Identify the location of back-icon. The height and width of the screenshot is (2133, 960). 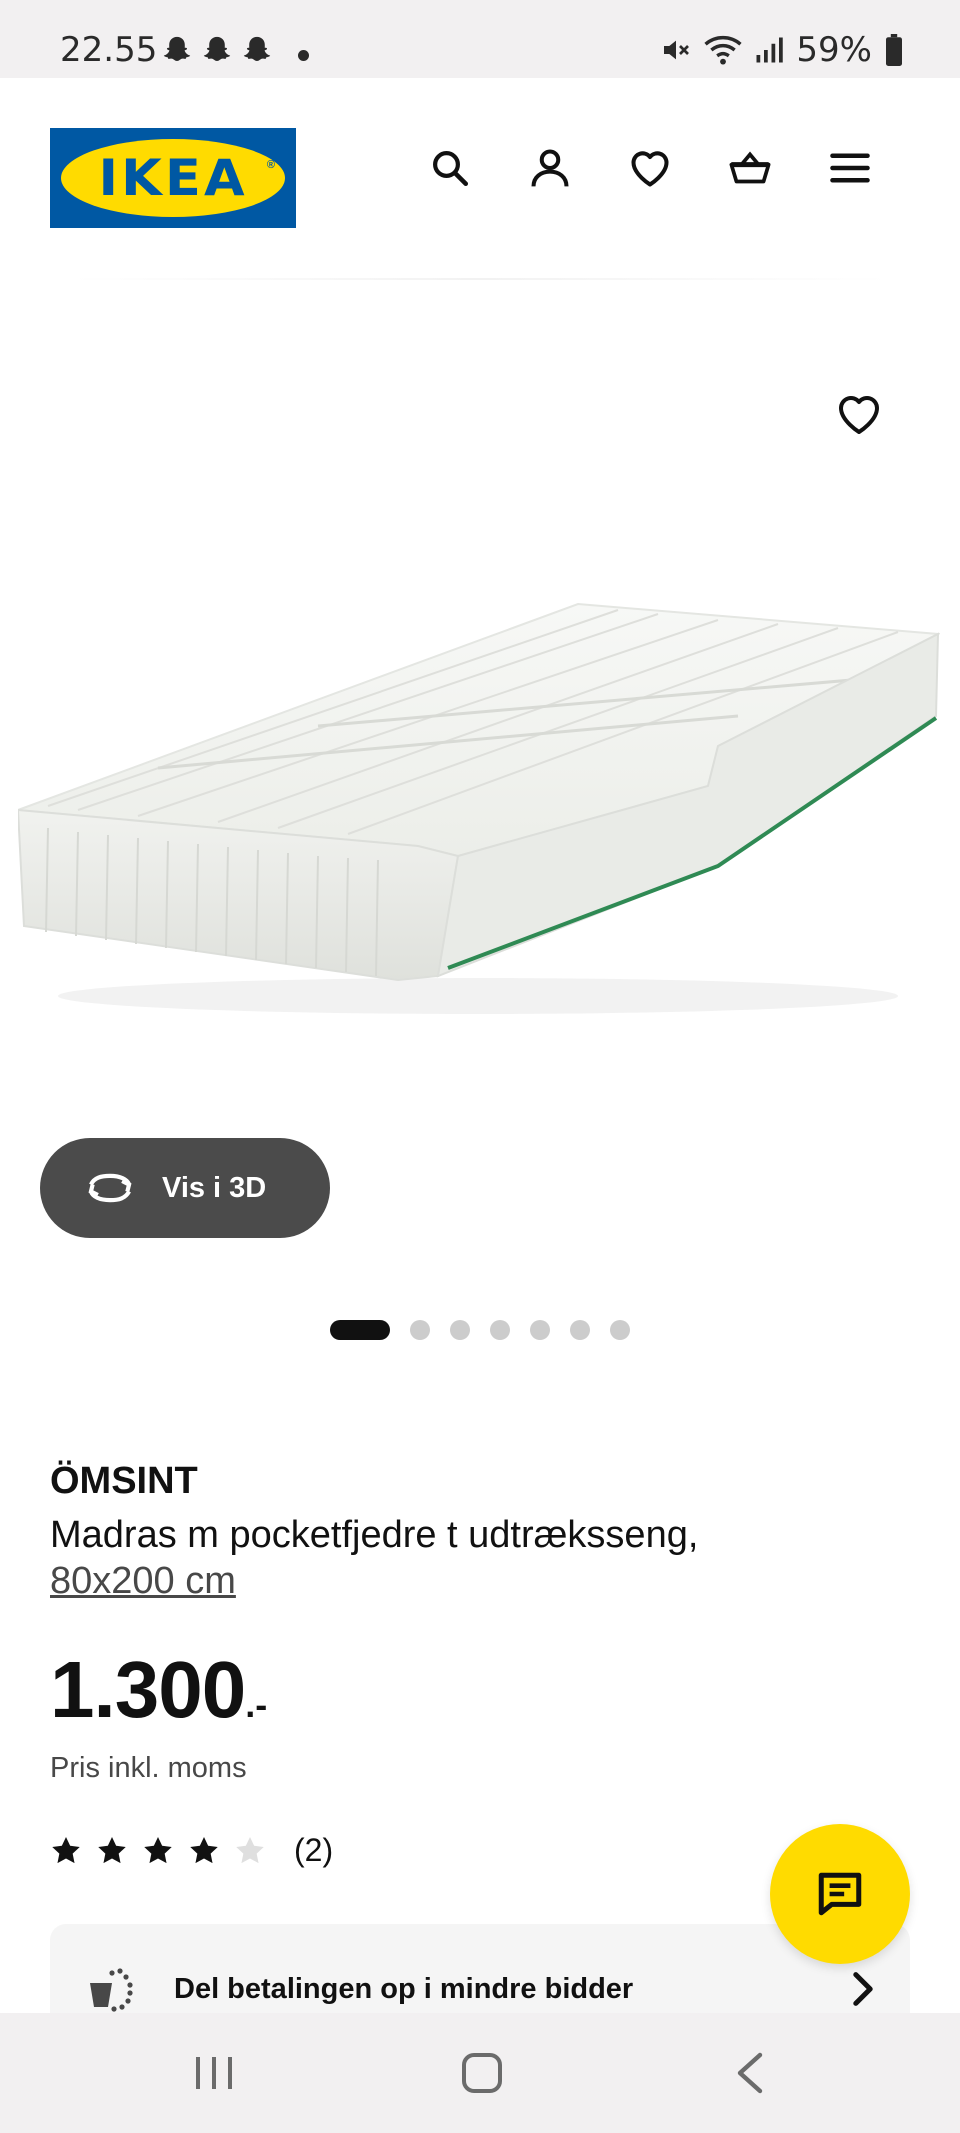
(750, 2073).